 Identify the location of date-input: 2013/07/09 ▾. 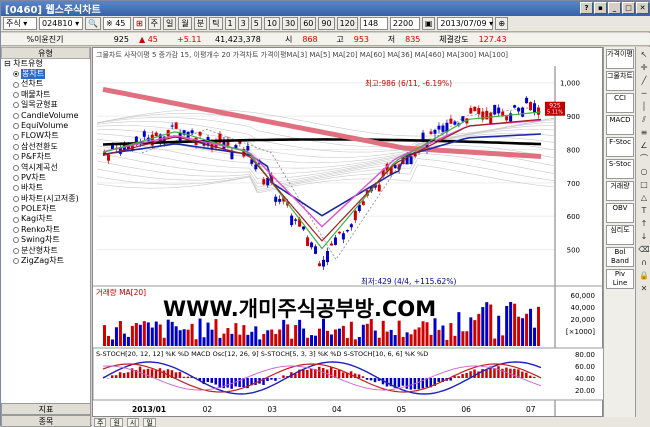
(465, 23).